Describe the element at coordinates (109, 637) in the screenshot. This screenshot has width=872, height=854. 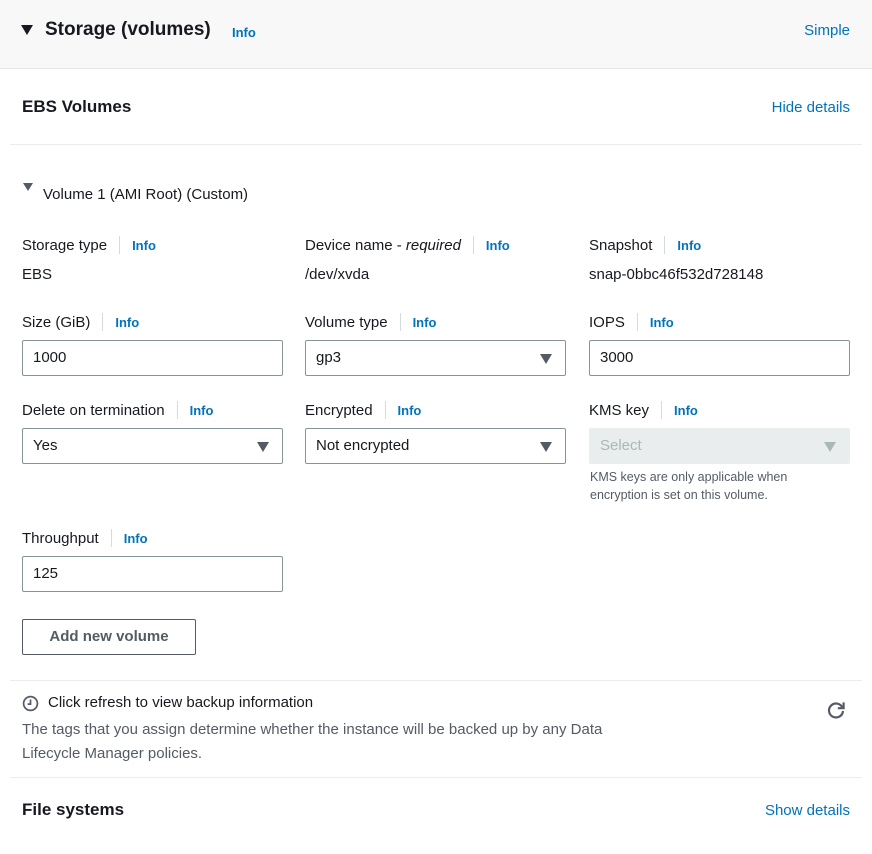
I see `add-new-volume-button: Add new volume` at that location.